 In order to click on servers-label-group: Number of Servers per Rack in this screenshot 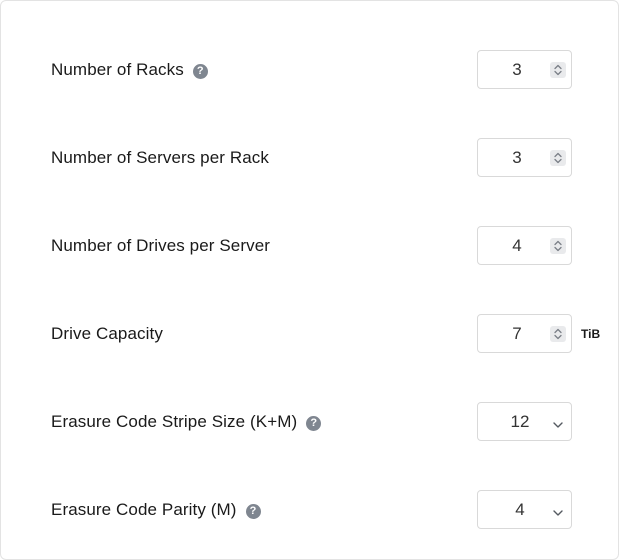, I will do `click(160, 158)`.